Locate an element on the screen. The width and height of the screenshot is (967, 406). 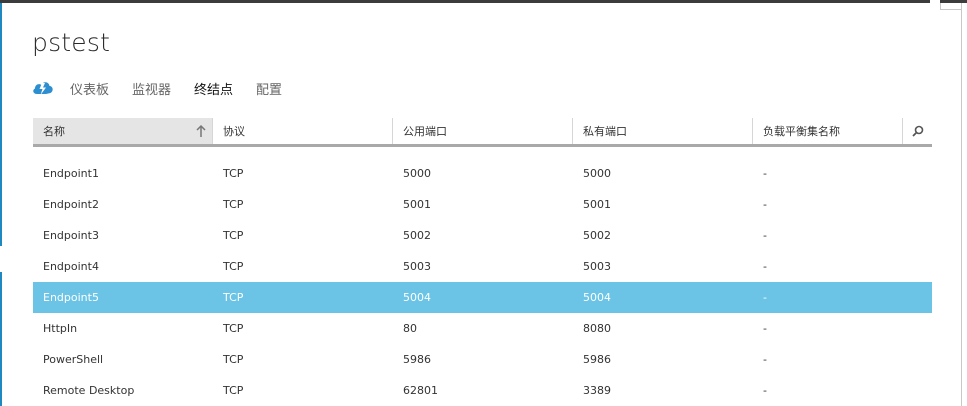
column-header-label: 私有端口 is located at coordinates (605, 131).